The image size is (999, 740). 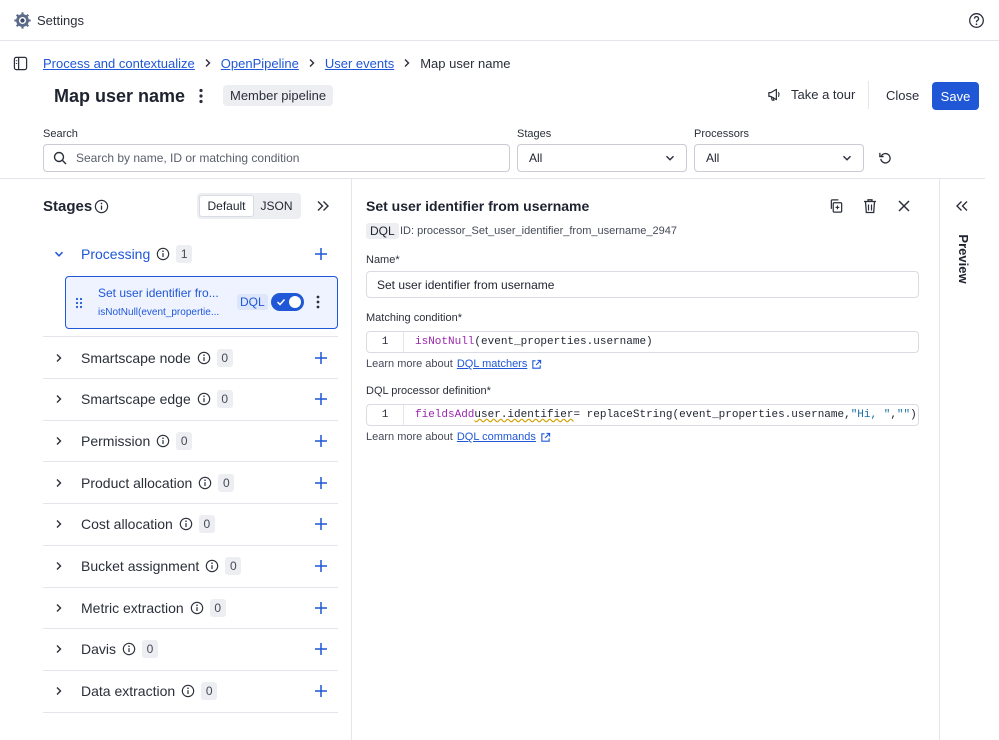 What do you see at coordinates (79, 303) in the screenshot?
I see `drag-handle-icon` at bounding box center [79, 303].